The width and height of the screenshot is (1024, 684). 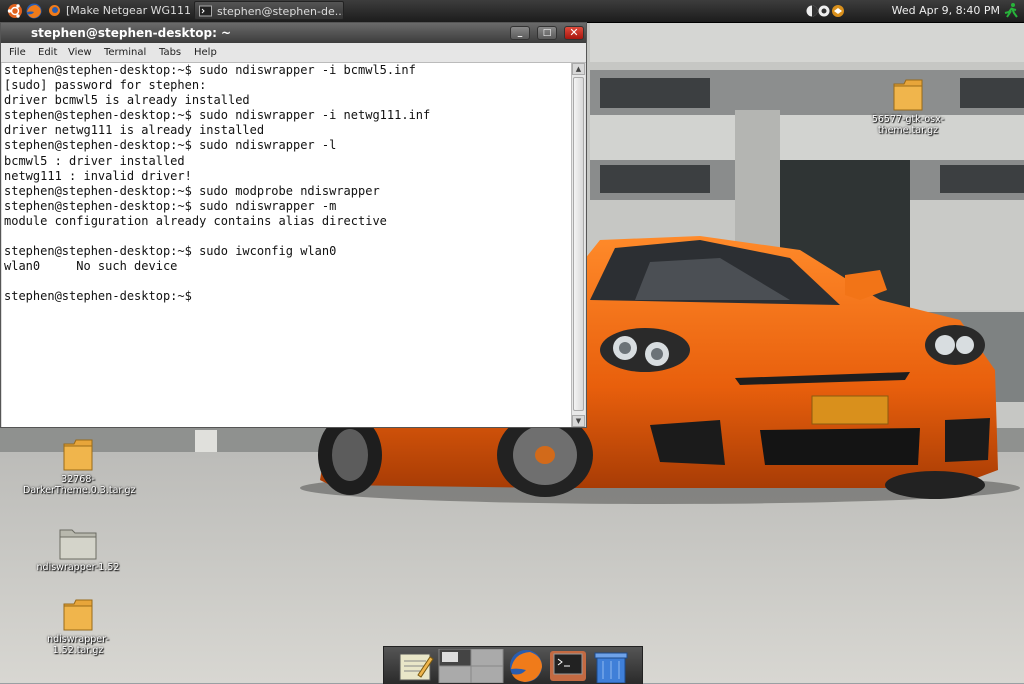 I want to click on scroll-thumb, so click(x=578, y=244).